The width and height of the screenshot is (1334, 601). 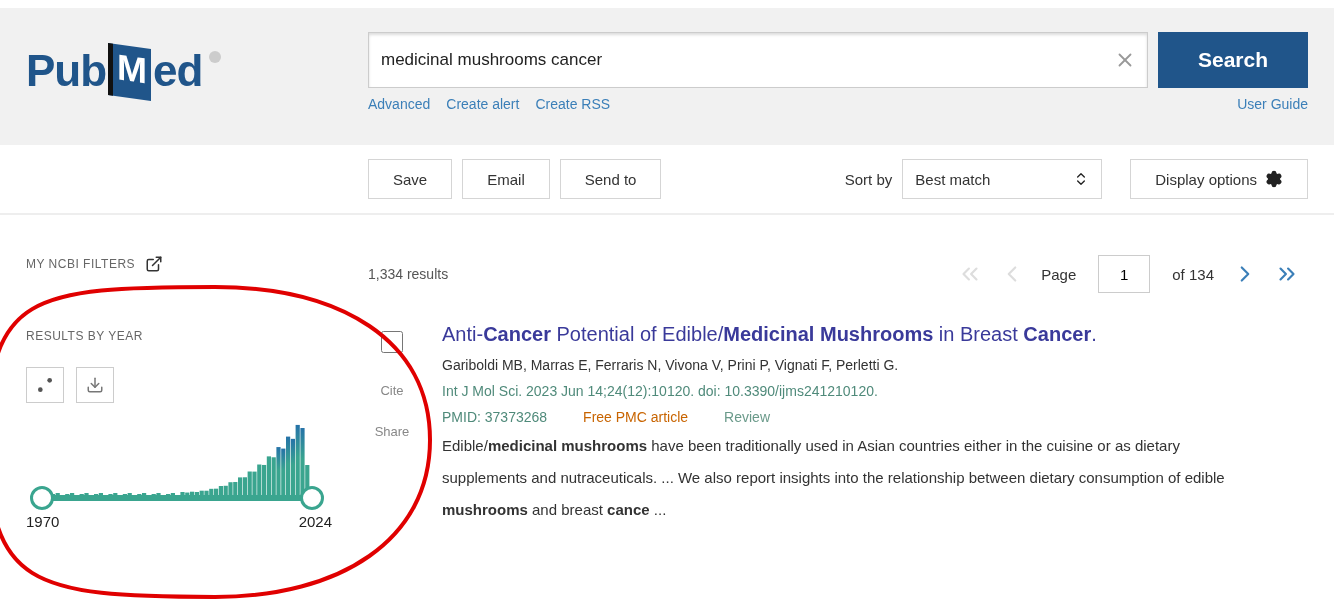 I want to click on download-button, so click(x=95, y=385).